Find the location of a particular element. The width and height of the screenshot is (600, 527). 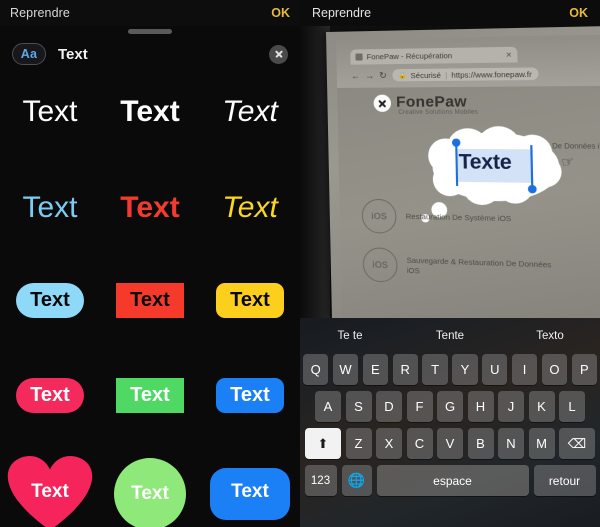

style-option-circle: Text is located at coordinates (150, 491).